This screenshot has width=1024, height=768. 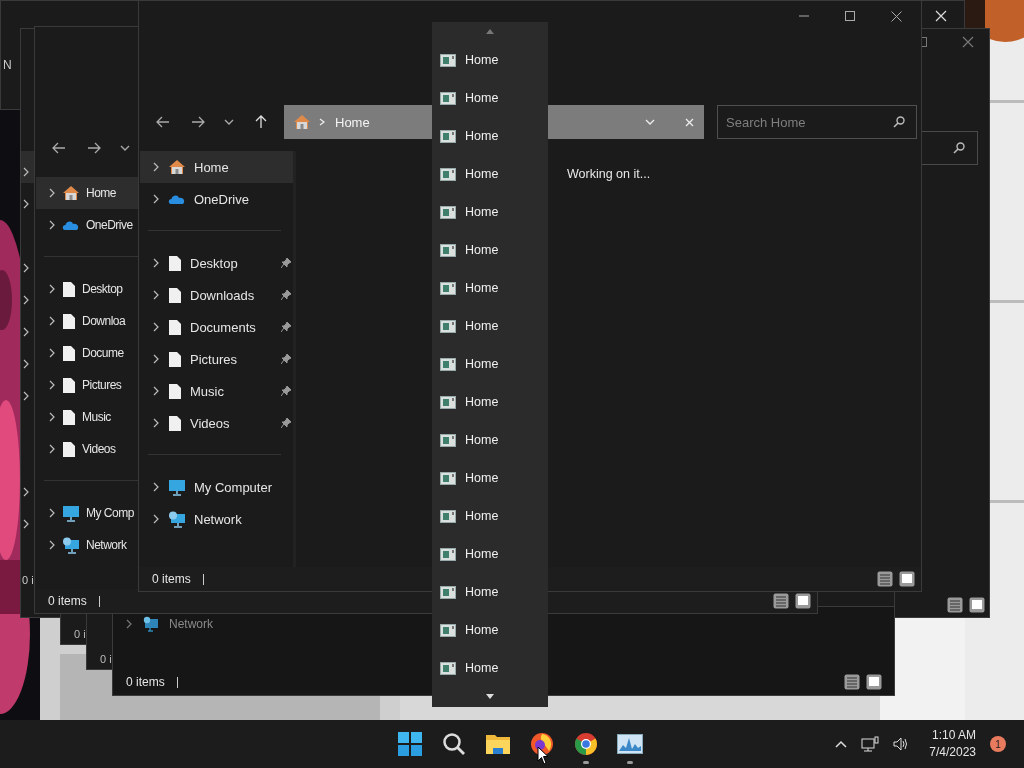 I want to click on search-icon, so click(x=454, y=744).